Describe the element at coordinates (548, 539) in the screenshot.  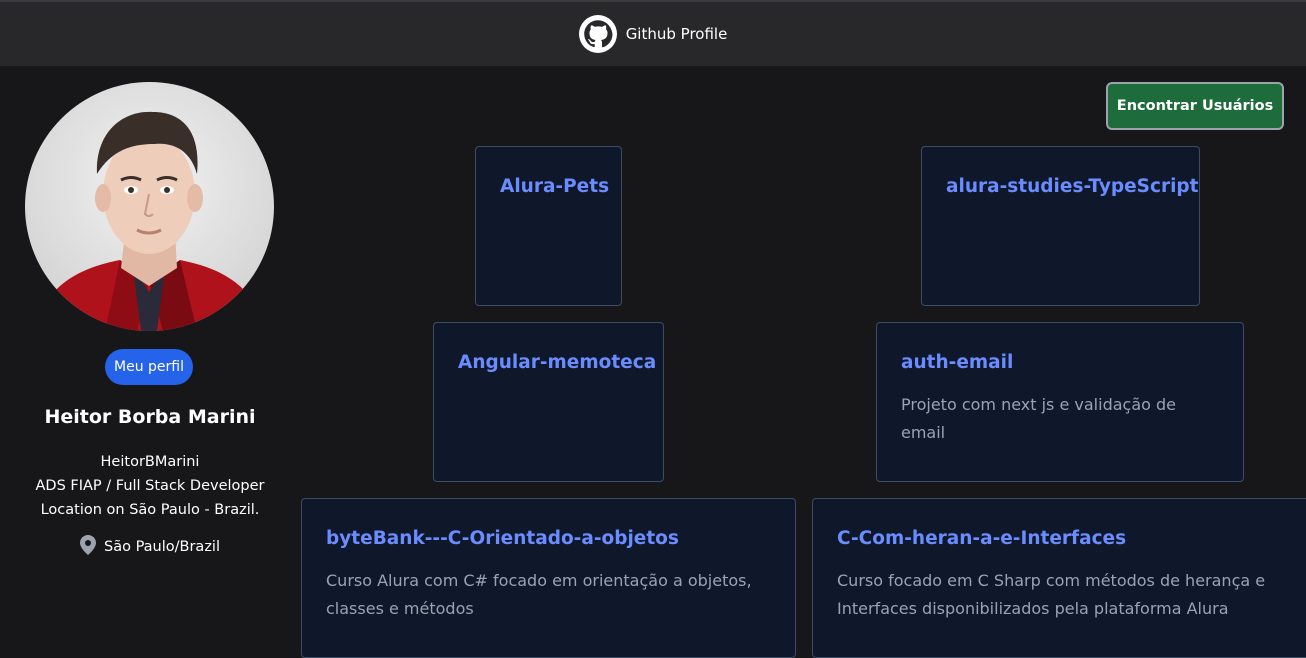
I see `repo-title: byteBank---C-Orientado-a-objetos` at that location.